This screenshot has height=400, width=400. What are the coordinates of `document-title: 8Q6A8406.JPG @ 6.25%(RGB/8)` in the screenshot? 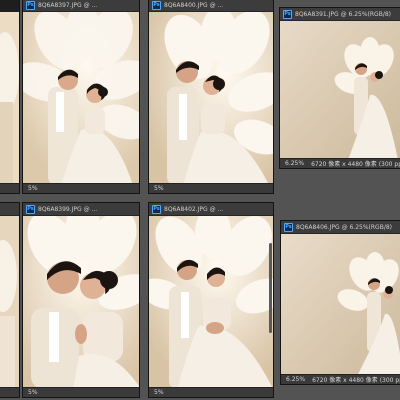 It's located at (344, 227).